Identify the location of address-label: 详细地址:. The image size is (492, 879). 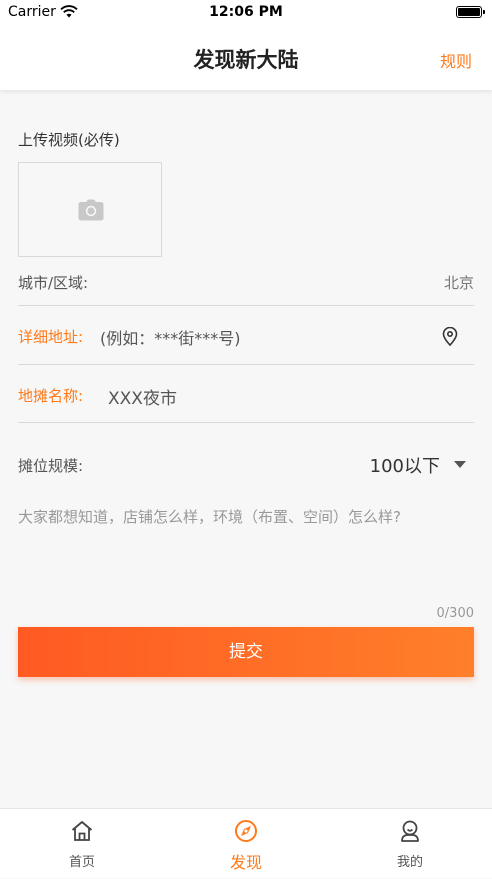
(51, 337).